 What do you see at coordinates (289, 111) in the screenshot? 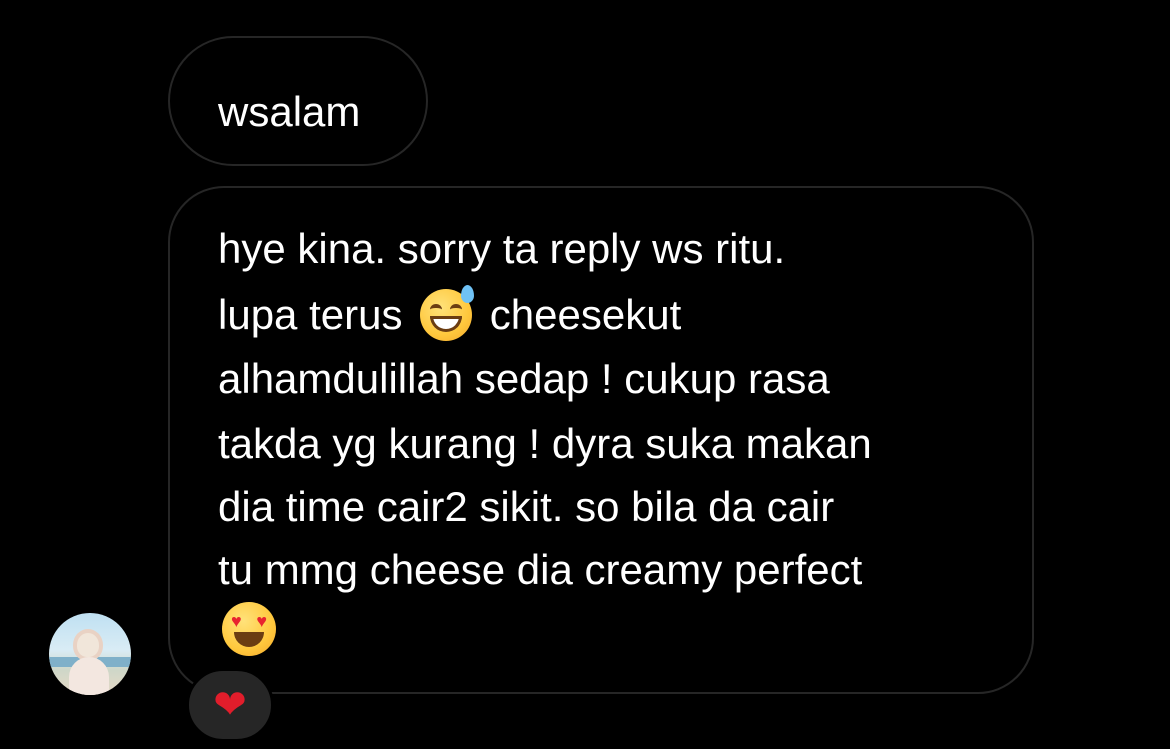
I see `message-text: wsalam` at bounding box center [289, 111].